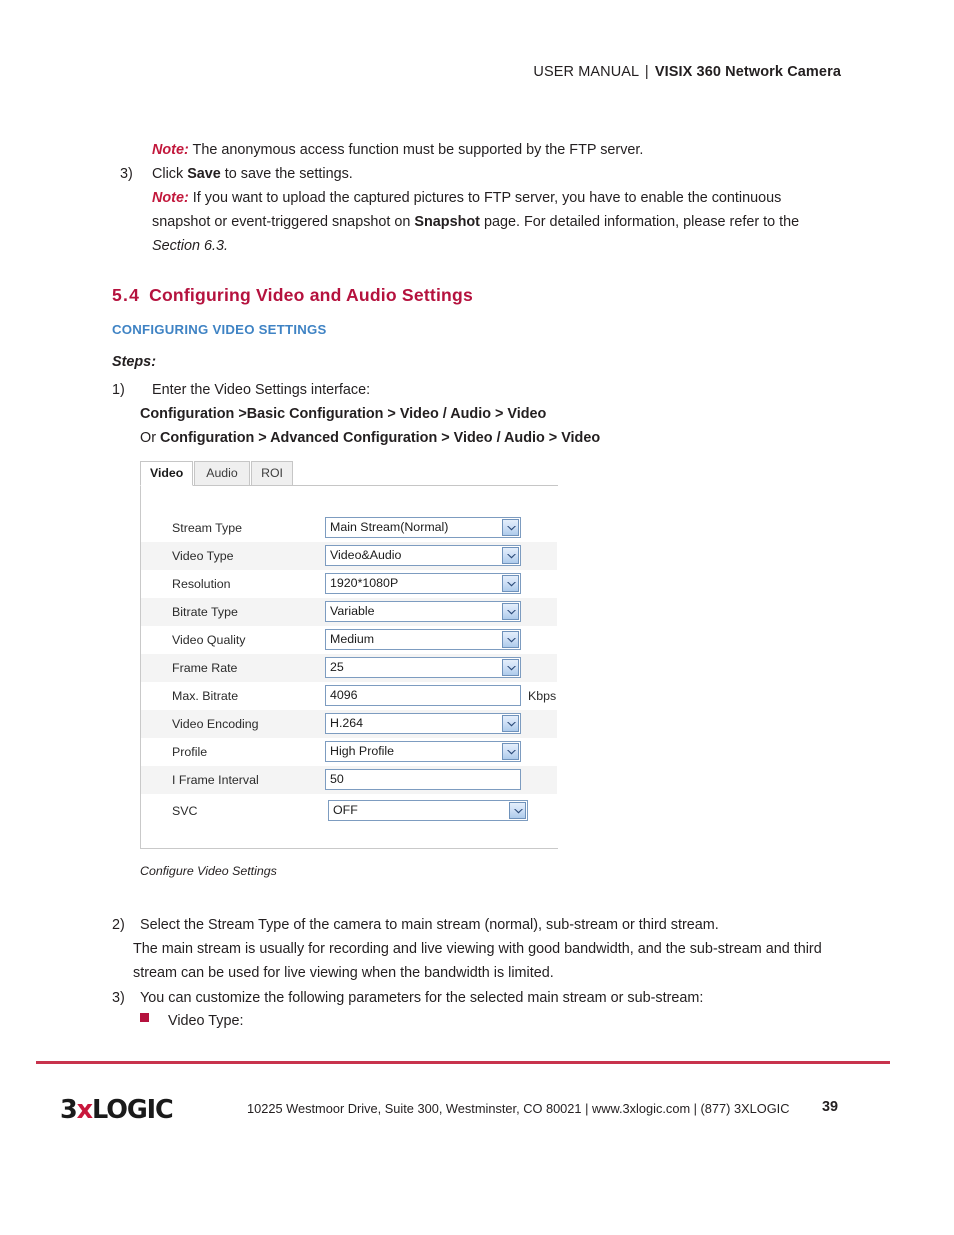 This screenshot has height=1235, width=954. I want to click on 3xlogic-logo: 3xLOGIC, so click(117, 1110).